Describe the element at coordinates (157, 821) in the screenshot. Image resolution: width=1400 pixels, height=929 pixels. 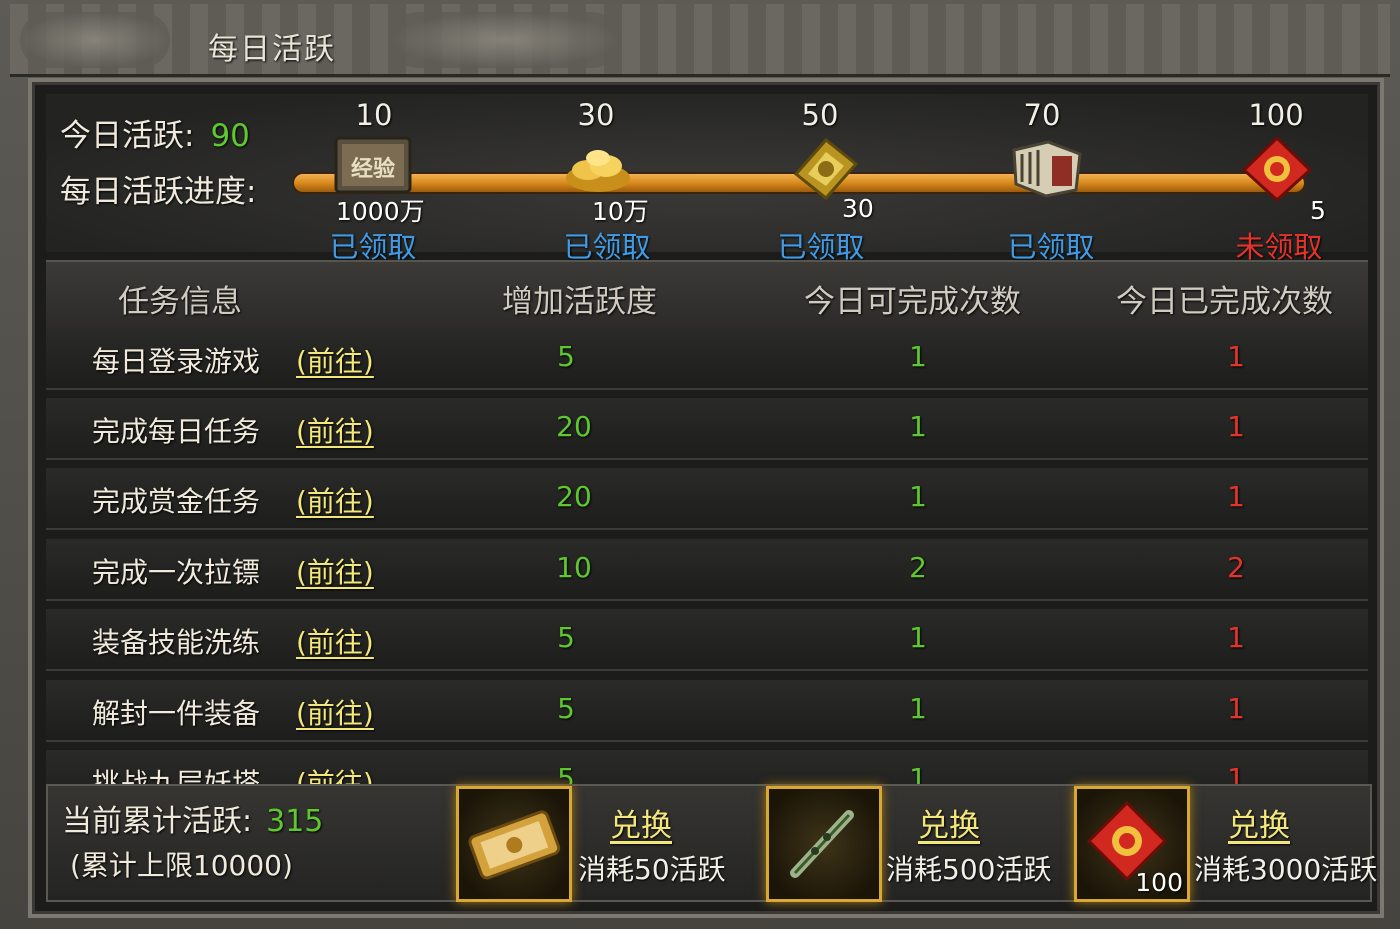
I see `total-activity-label: 当前累计活跃:` at that location.